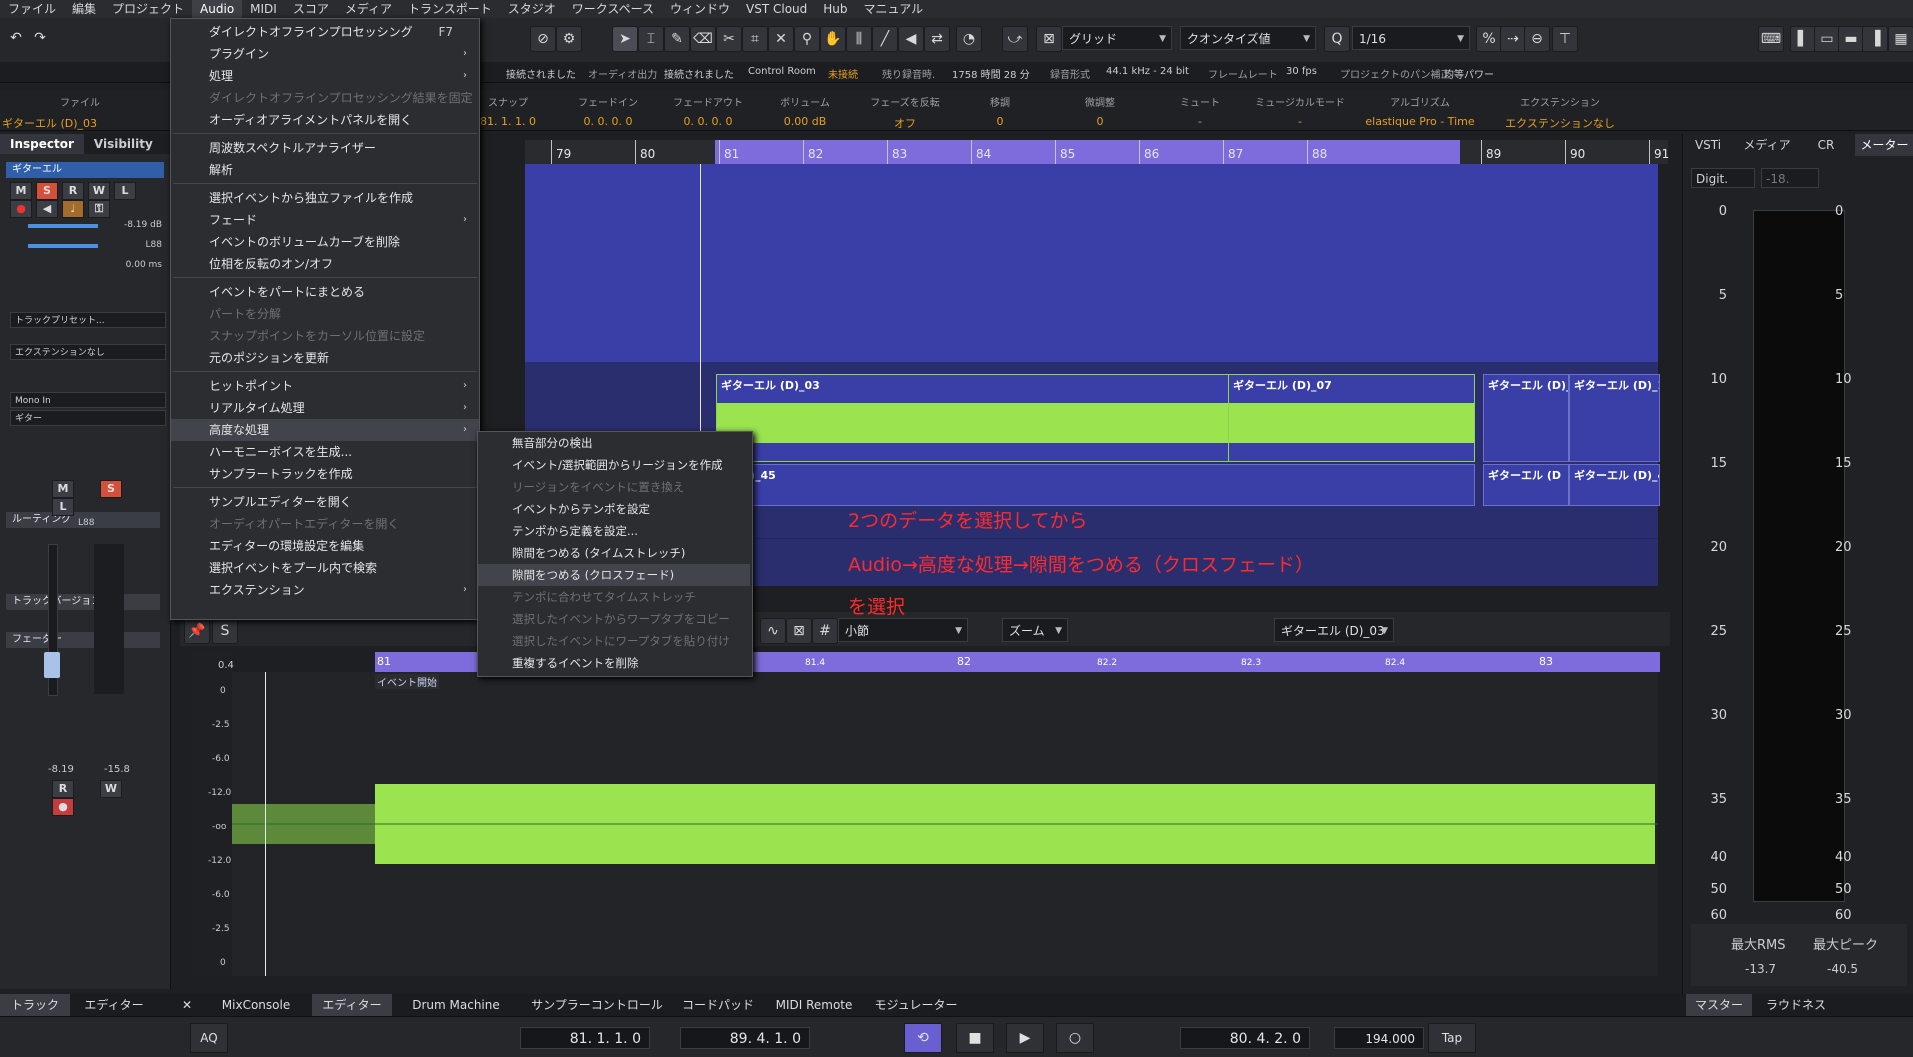  What do you see at coordinates (1827, 39) in the screenshot?
I see `layout-lower-icon: ▭` at bounding box center [1827, 39].